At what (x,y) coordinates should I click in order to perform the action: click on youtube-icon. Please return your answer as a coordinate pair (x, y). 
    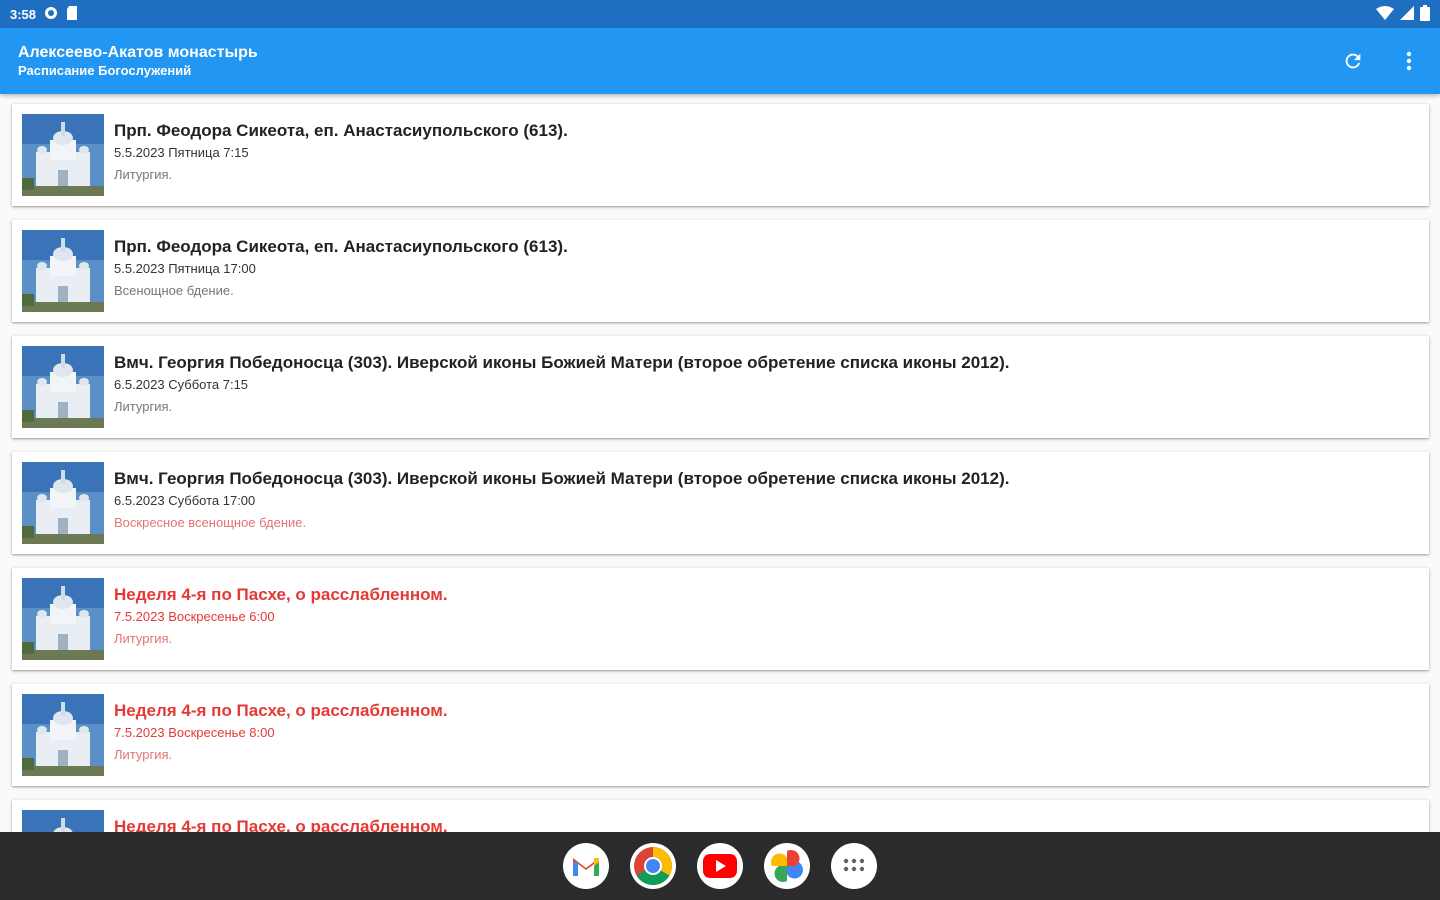
    Looking at the image, I should click on (720, 866).